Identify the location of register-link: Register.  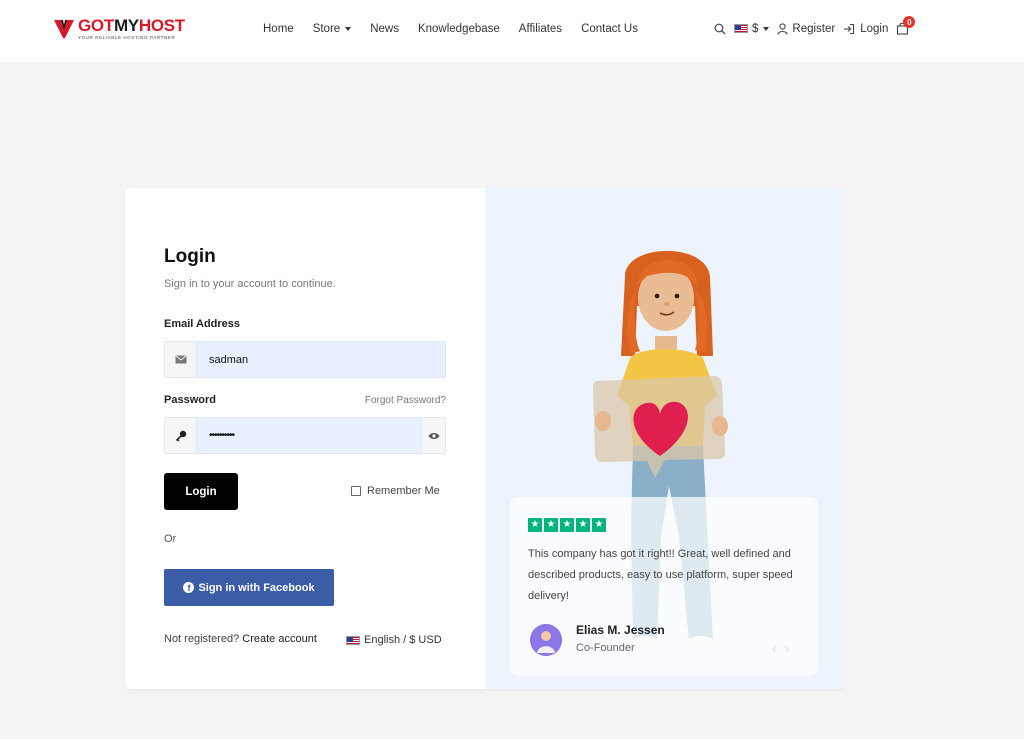
(806, 29).